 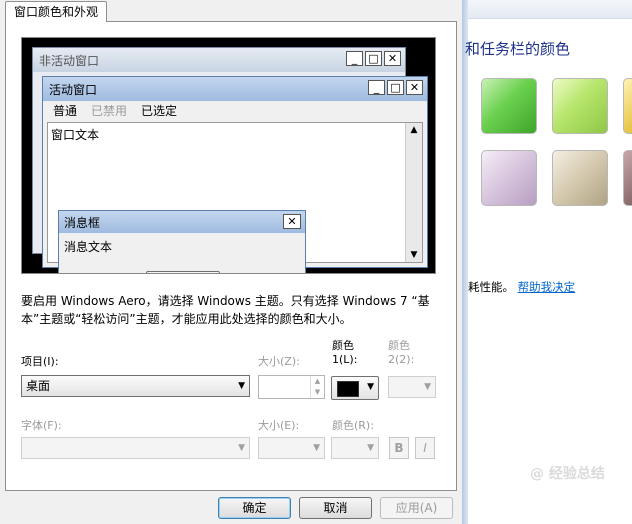 What do you see at coordinates (627, 106) in the screenshot?
I see `color-swatch-yellow` at bounding box center [627, 106].